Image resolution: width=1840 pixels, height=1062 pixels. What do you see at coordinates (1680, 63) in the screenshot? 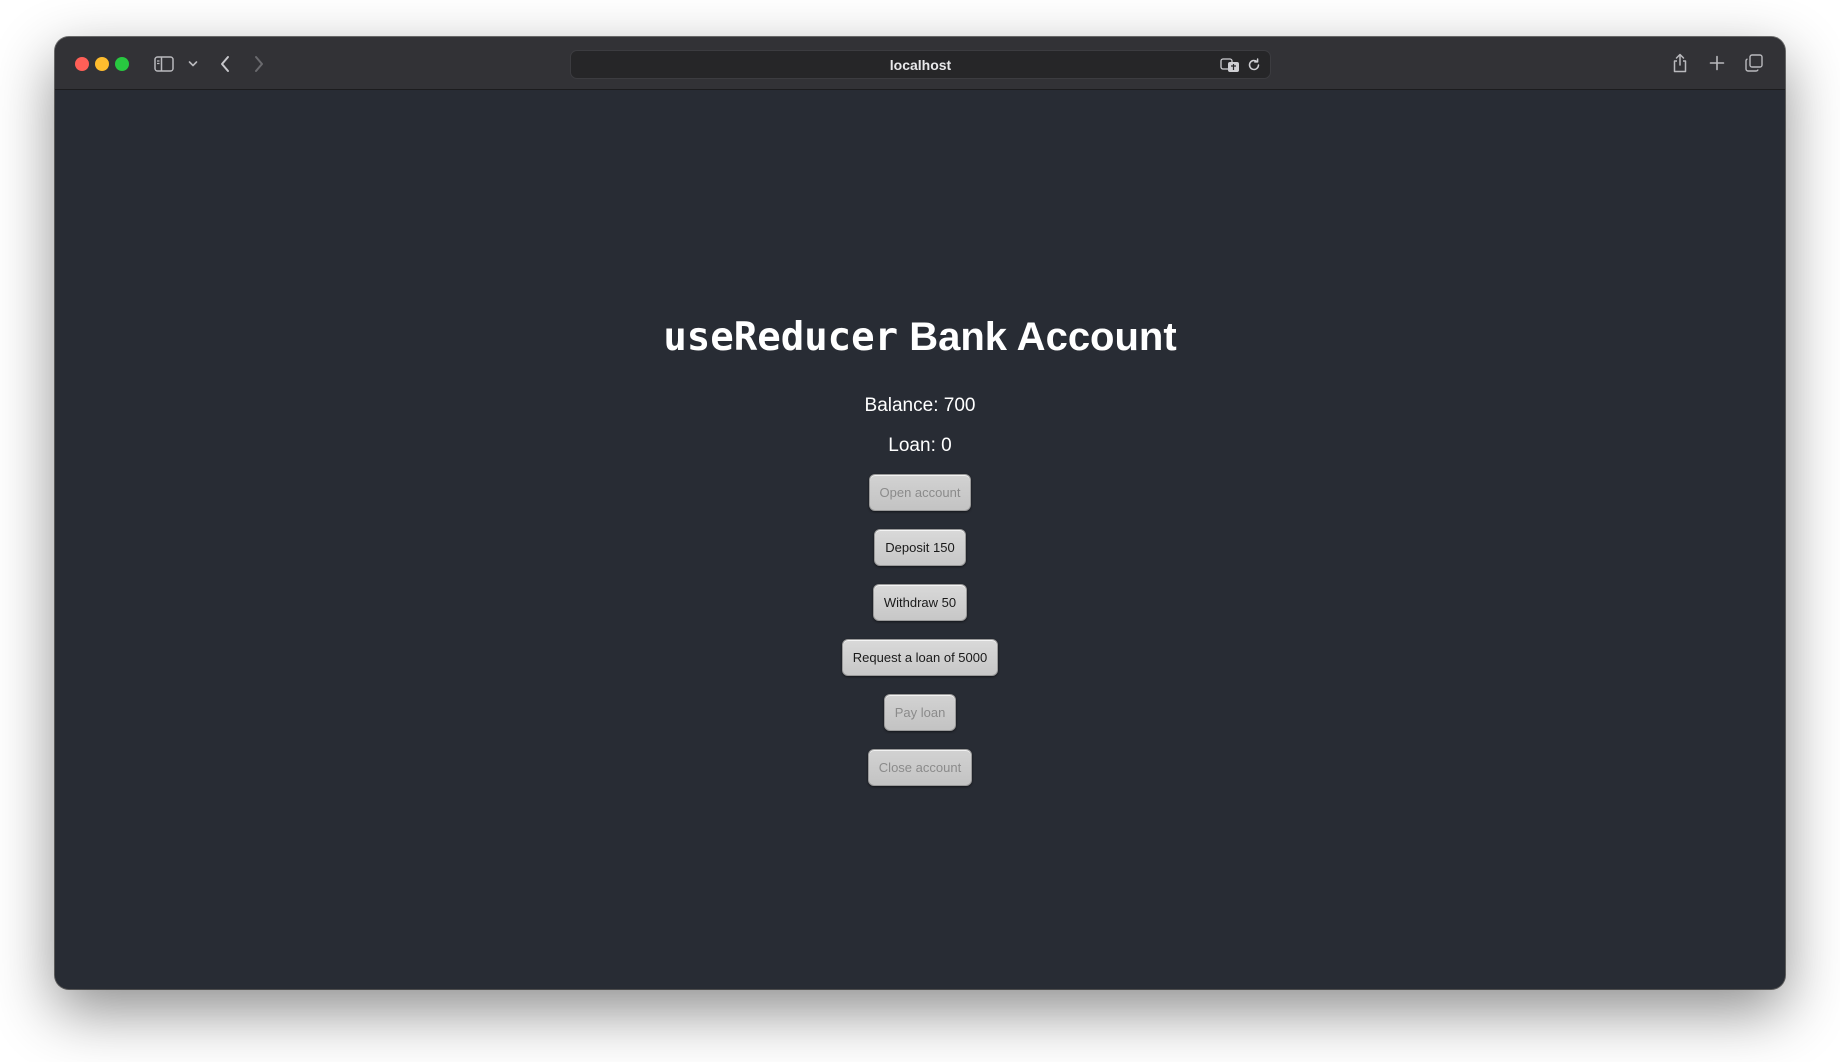
I see `share-icon` at bounding box center [1680, 63].